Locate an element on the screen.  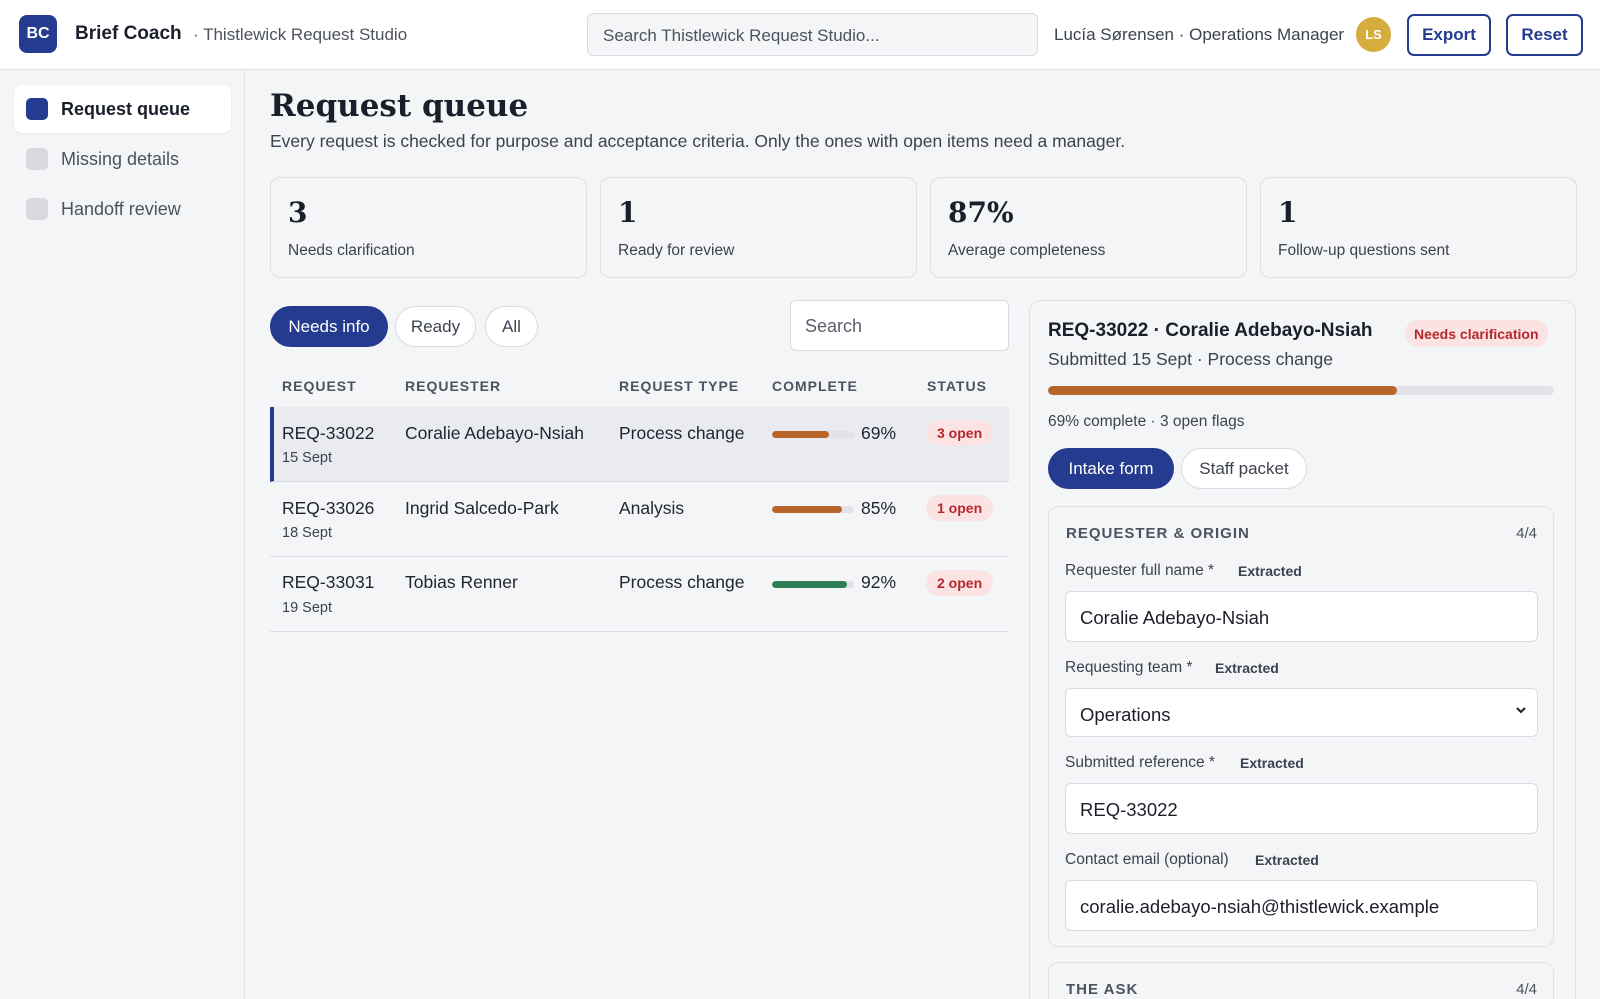
column-header-complete: COMPLETE is located at coordinates (815, 386).